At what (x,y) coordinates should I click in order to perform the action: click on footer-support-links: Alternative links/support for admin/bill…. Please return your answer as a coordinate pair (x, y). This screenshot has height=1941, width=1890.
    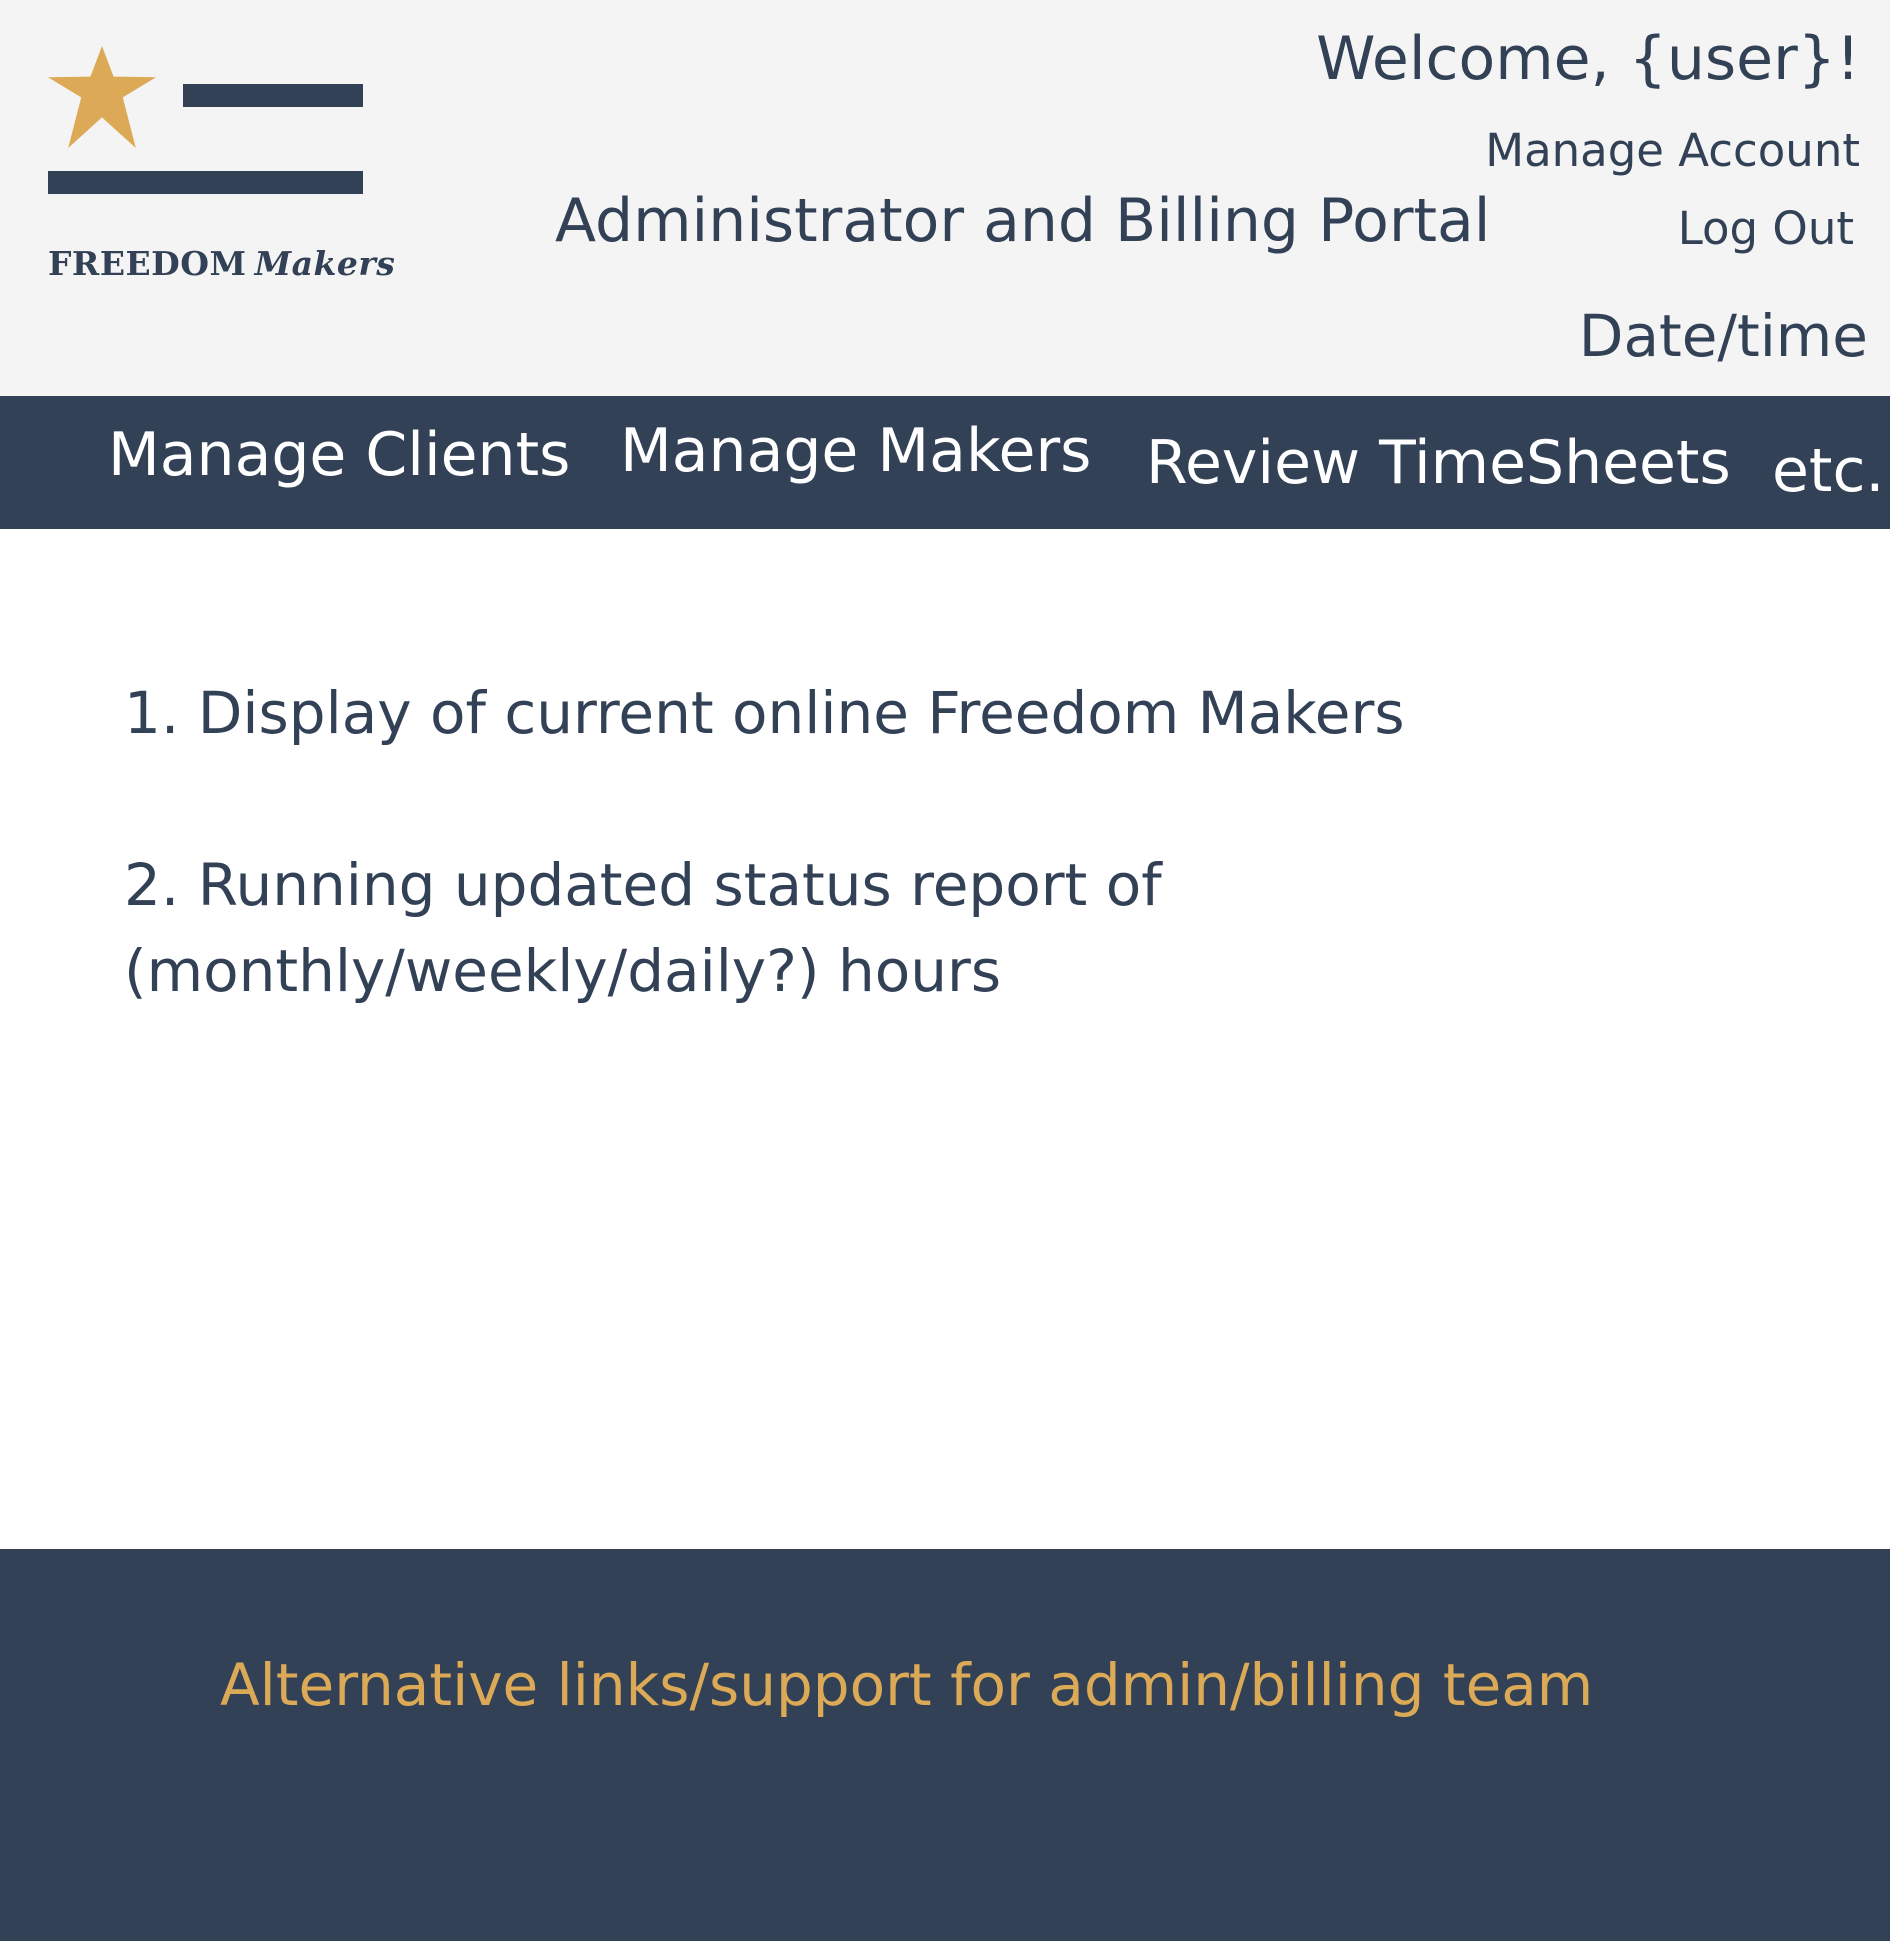
    Looking at the image, I should click on (906, 1685).